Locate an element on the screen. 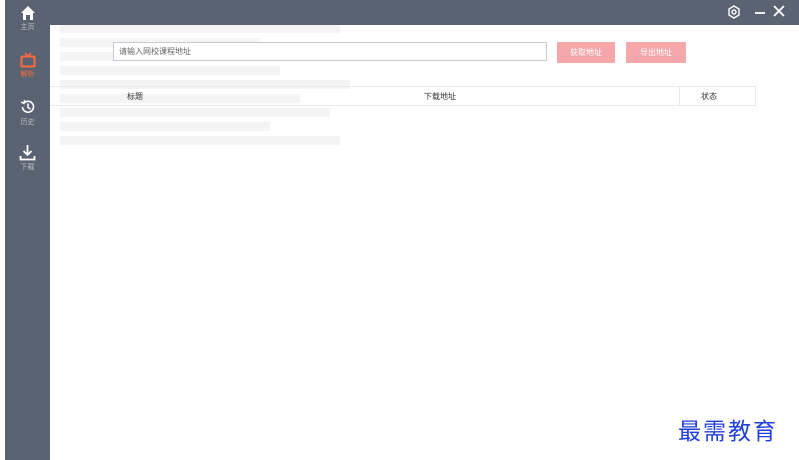 This screenshot has width=799, height=460. sidebar-item-download: 下载 is located at coordinates (27, 158).